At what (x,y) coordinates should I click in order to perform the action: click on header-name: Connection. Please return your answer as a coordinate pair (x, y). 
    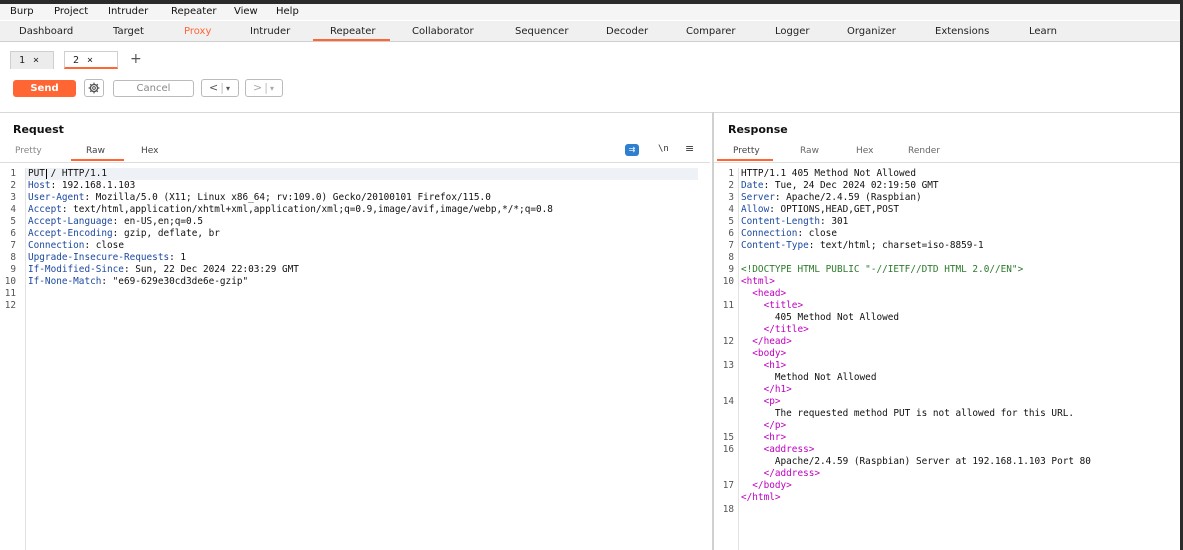
    Looking at the image, I should click on (769, 233).